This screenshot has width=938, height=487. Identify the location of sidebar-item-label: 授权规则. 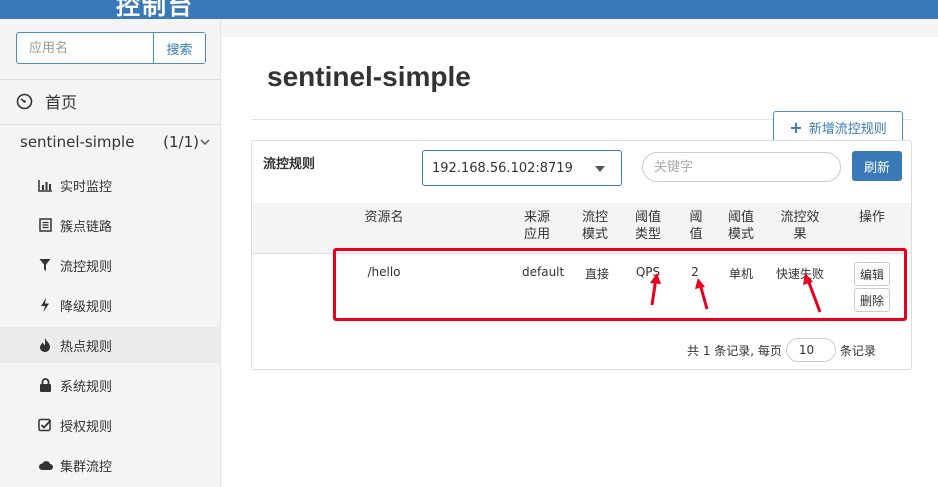
(86, 427).